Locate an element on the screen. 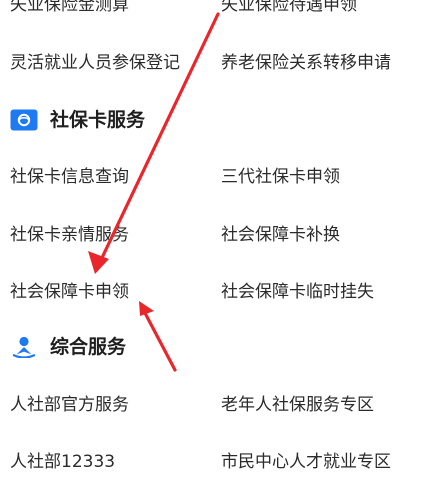 The image size is (434, 500). list-item-mohrss-12333: 人社部12333 is located at coordinates (62, 462).